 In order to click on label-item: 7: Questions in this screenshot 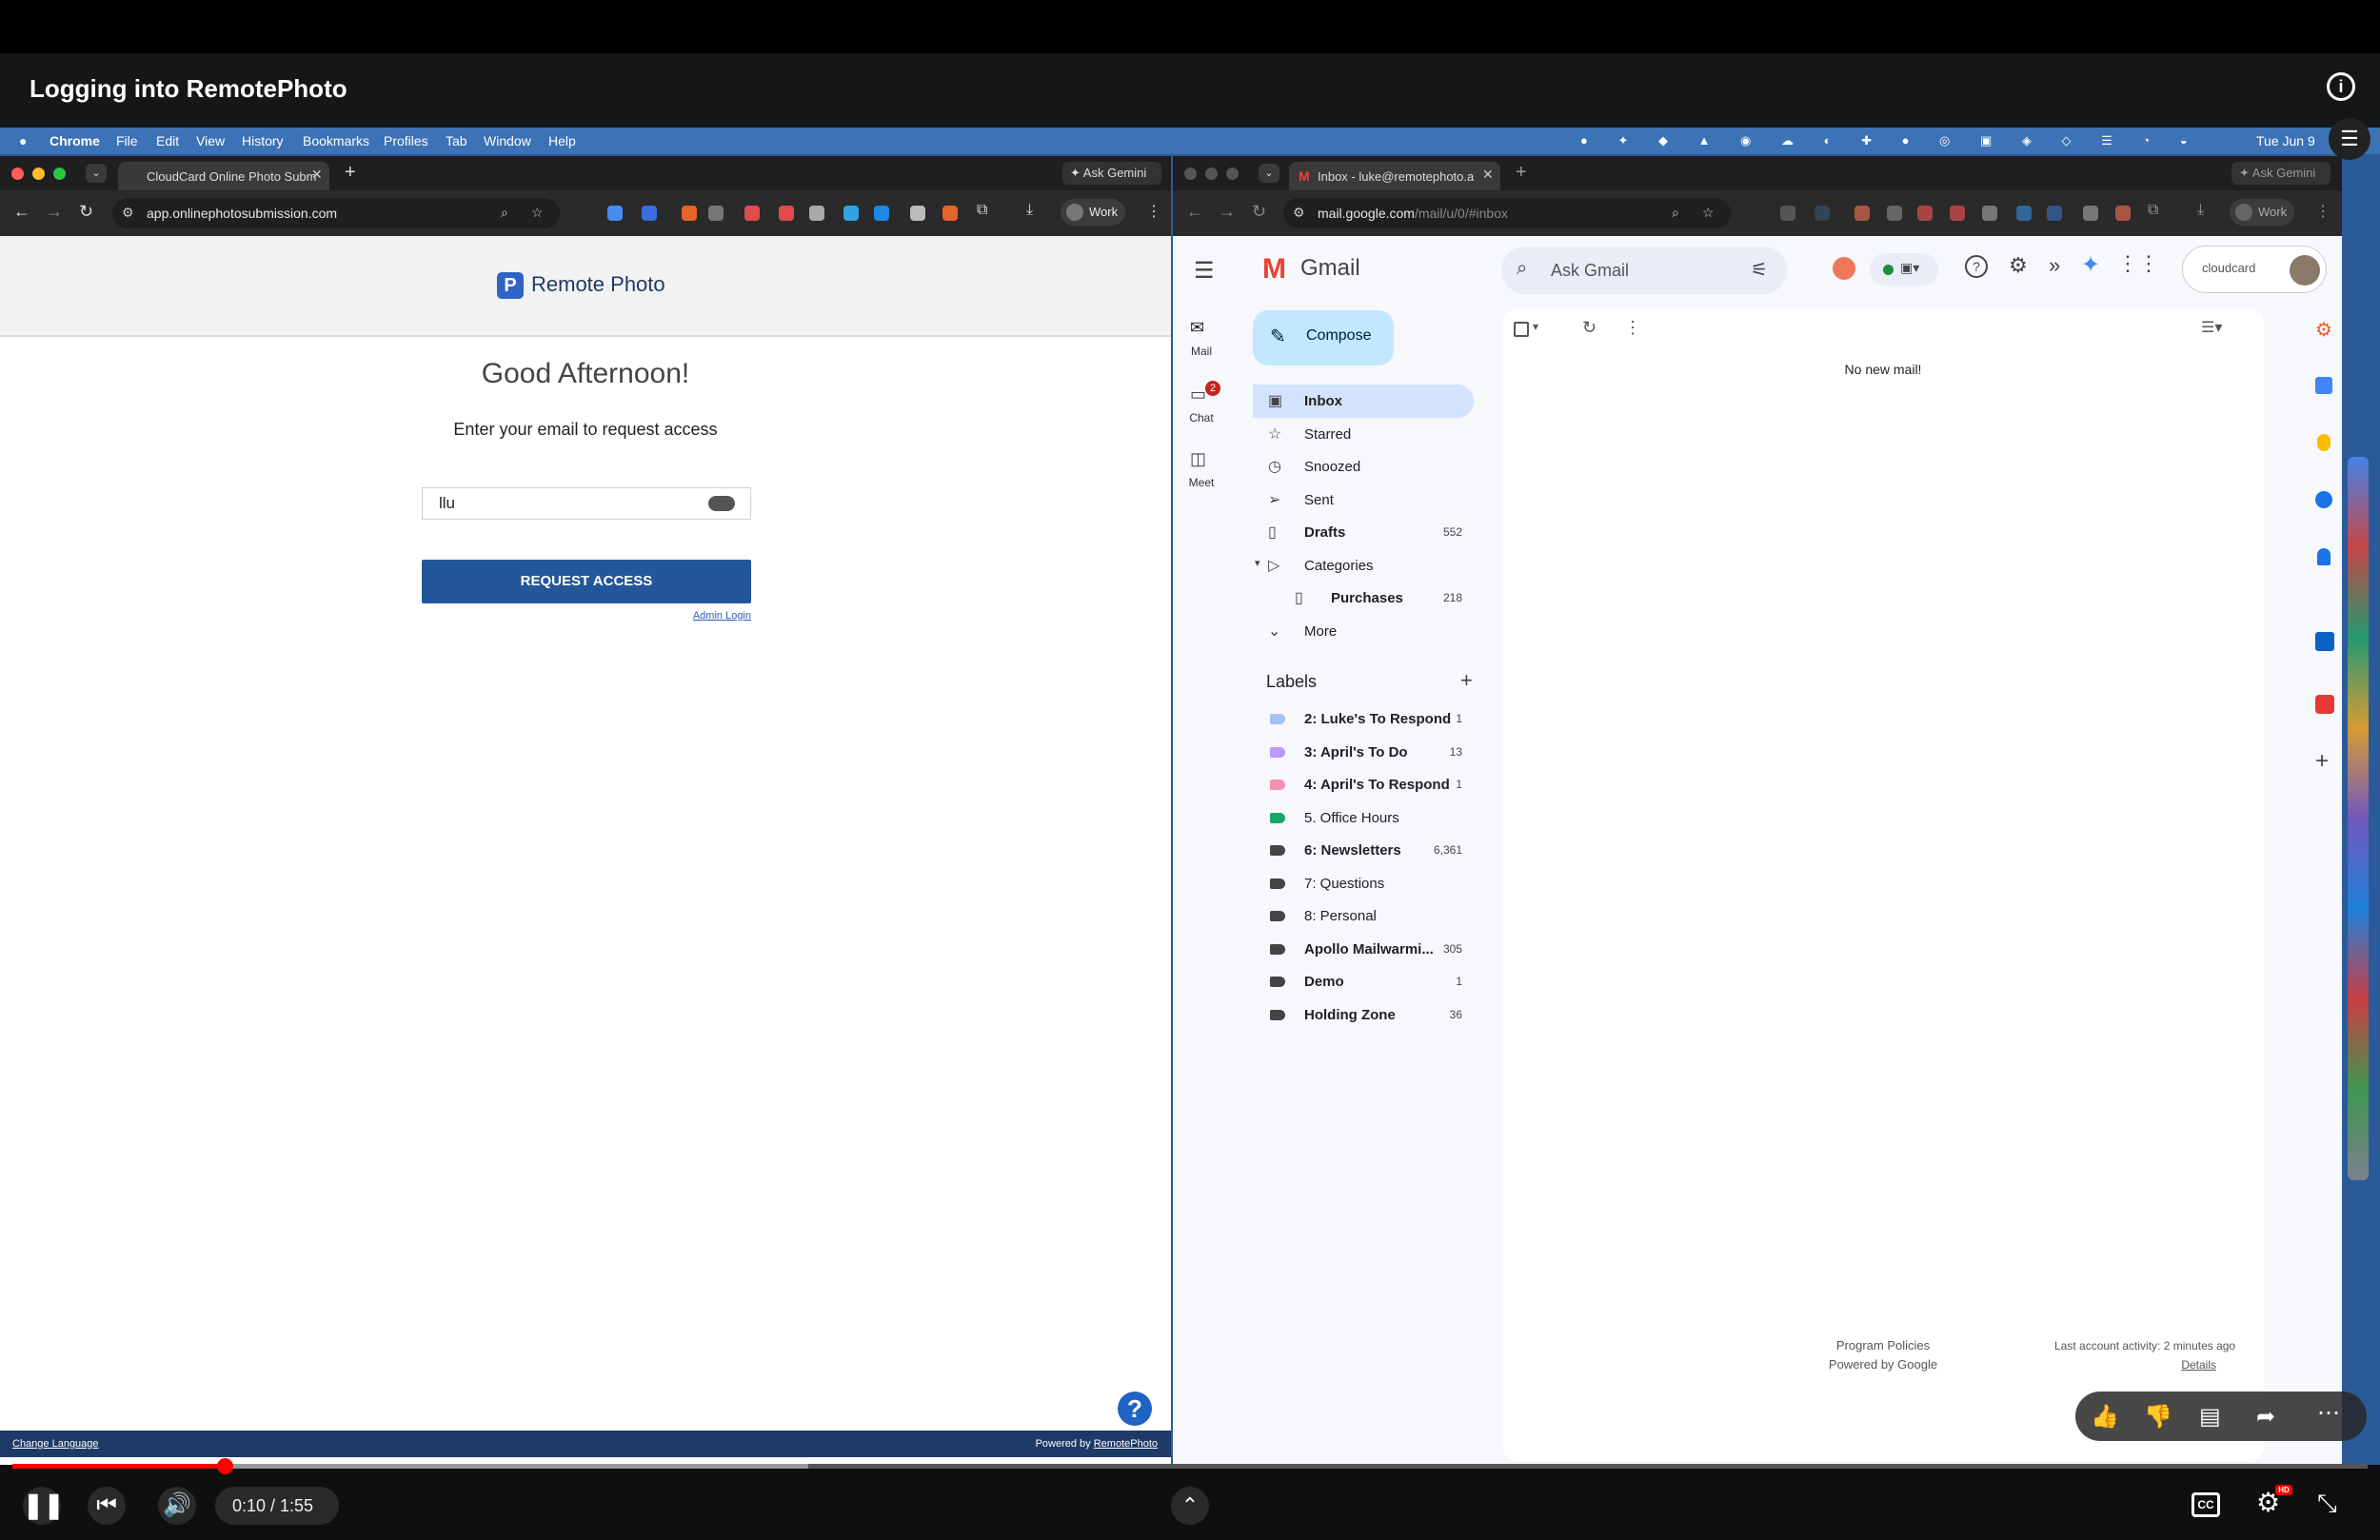, I will do `click(1363, 883)`.